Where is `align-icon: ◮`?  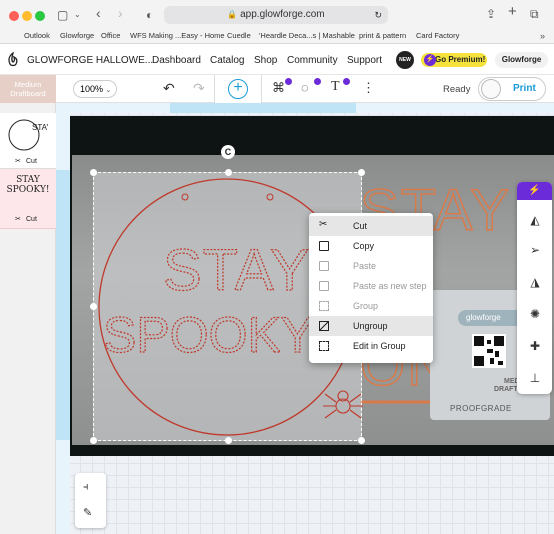
align-icon: ◮ is located at coordinates (535, 282).